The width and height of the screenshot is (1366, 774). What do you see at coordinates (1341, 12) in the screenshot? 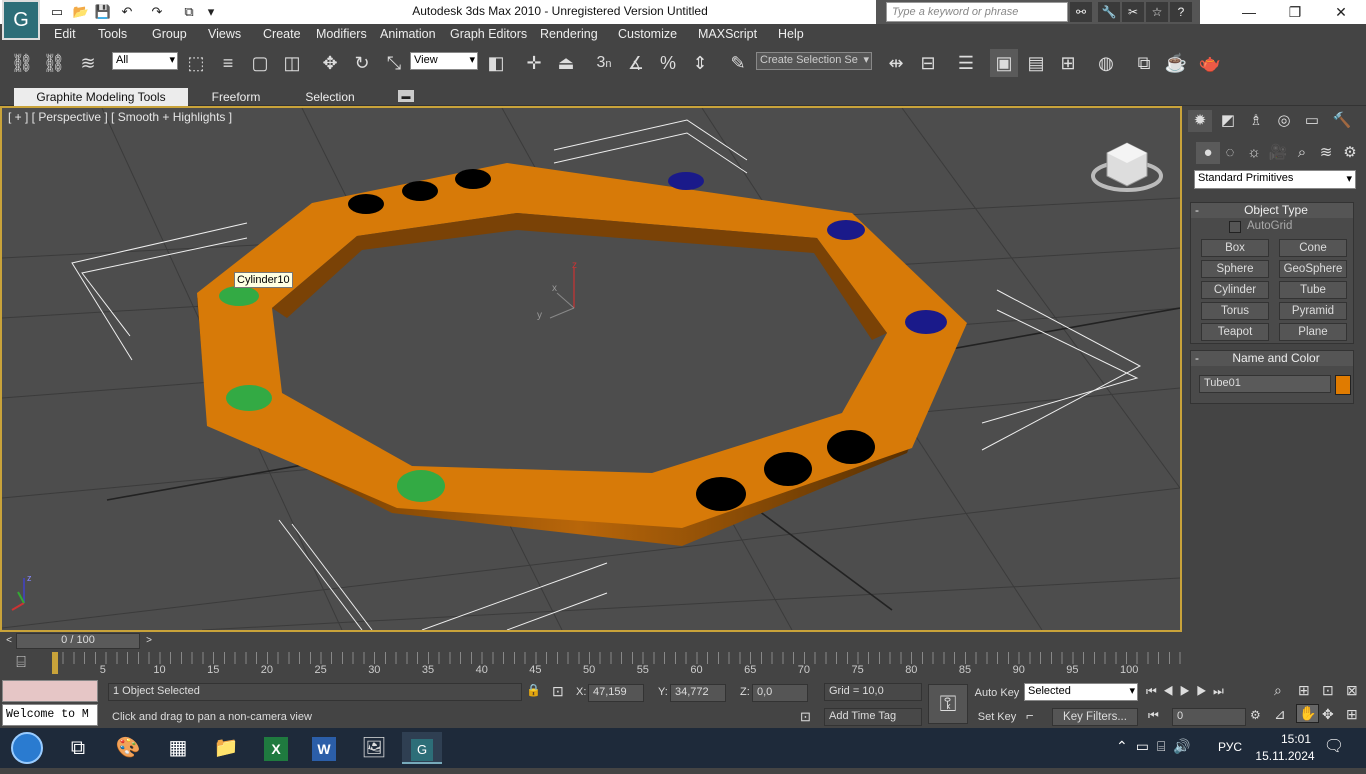
I see `close-icon: ✕` at bounding box center [1341, 12].